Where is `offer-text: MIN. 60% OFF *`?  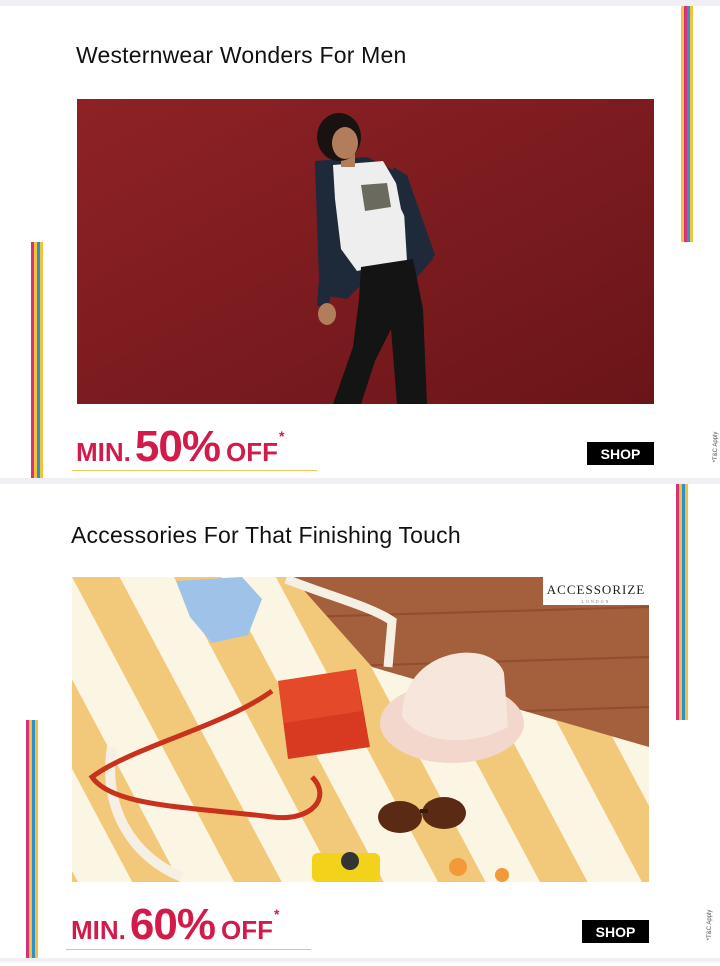 offer-text: MIN. 60% OFF * is located at coordinates (175, 925).